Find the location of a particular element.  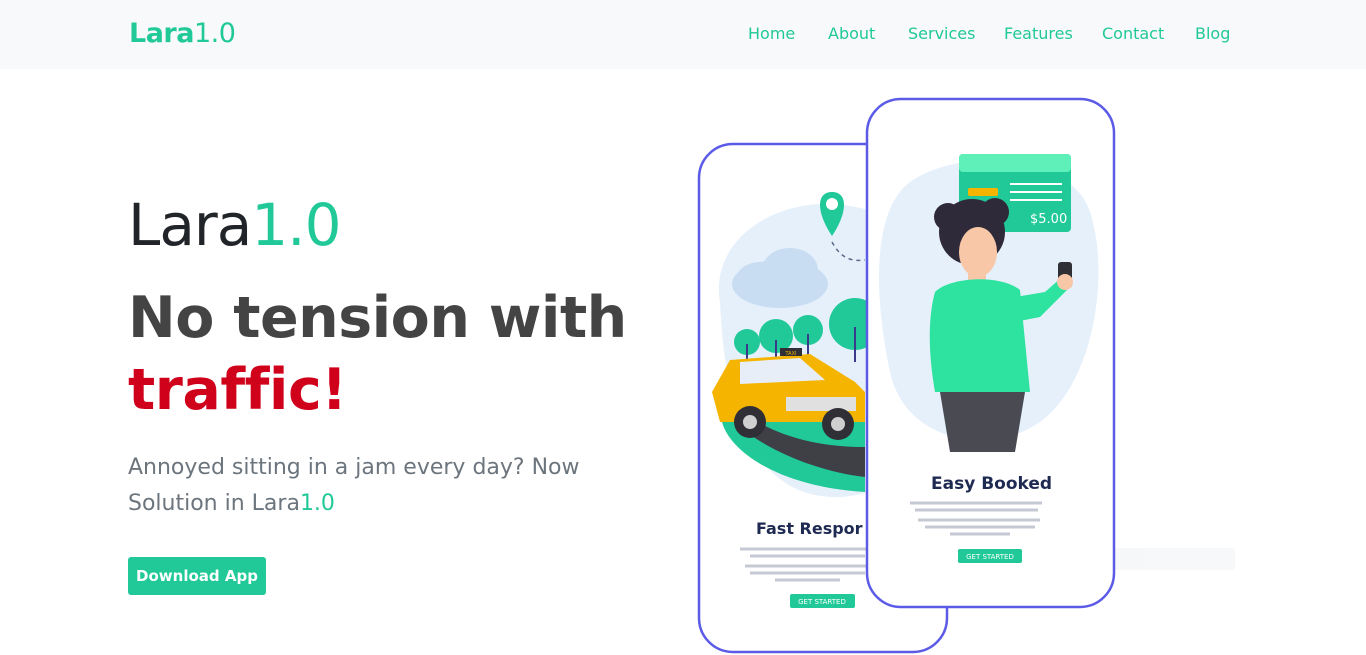

subtitle-accent: 1.0 is located at coordinates (317, 503).